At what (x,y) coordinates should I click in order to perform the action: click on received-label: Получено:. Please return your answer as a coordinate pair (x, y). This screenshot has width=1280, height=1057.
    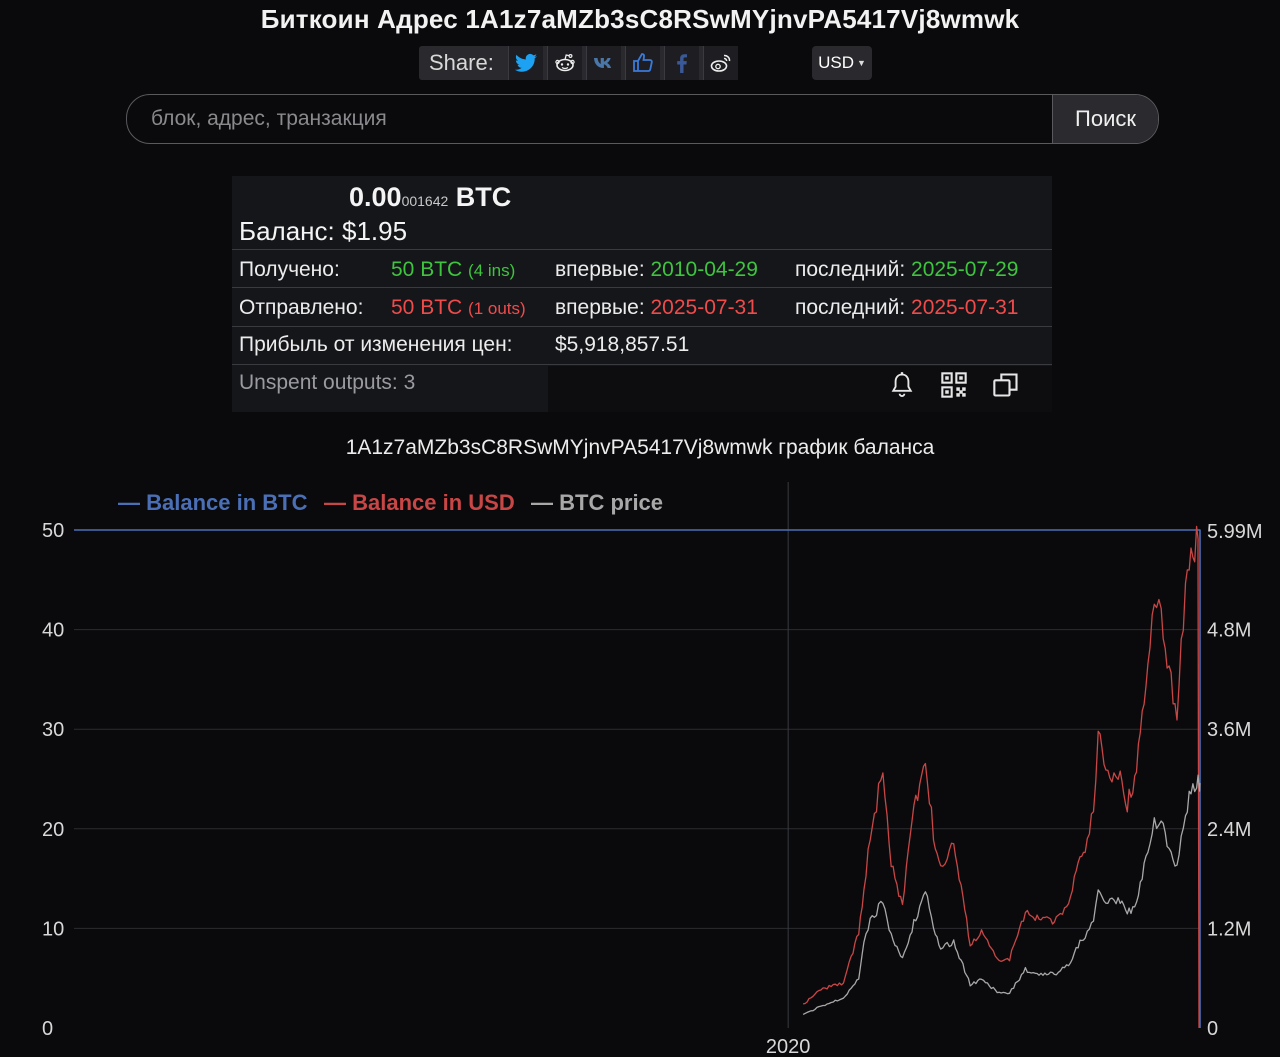
    Looking at the image, I should click on (289, 269).